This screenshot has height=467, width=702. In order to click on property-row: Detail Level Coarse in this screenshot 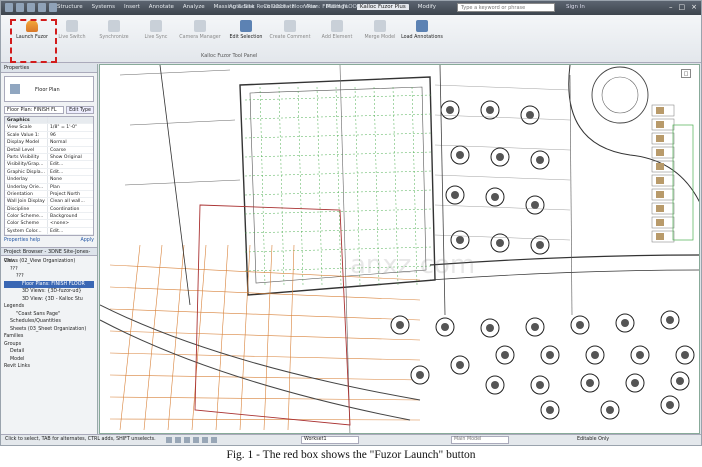, I will do `click(49, 150)`.